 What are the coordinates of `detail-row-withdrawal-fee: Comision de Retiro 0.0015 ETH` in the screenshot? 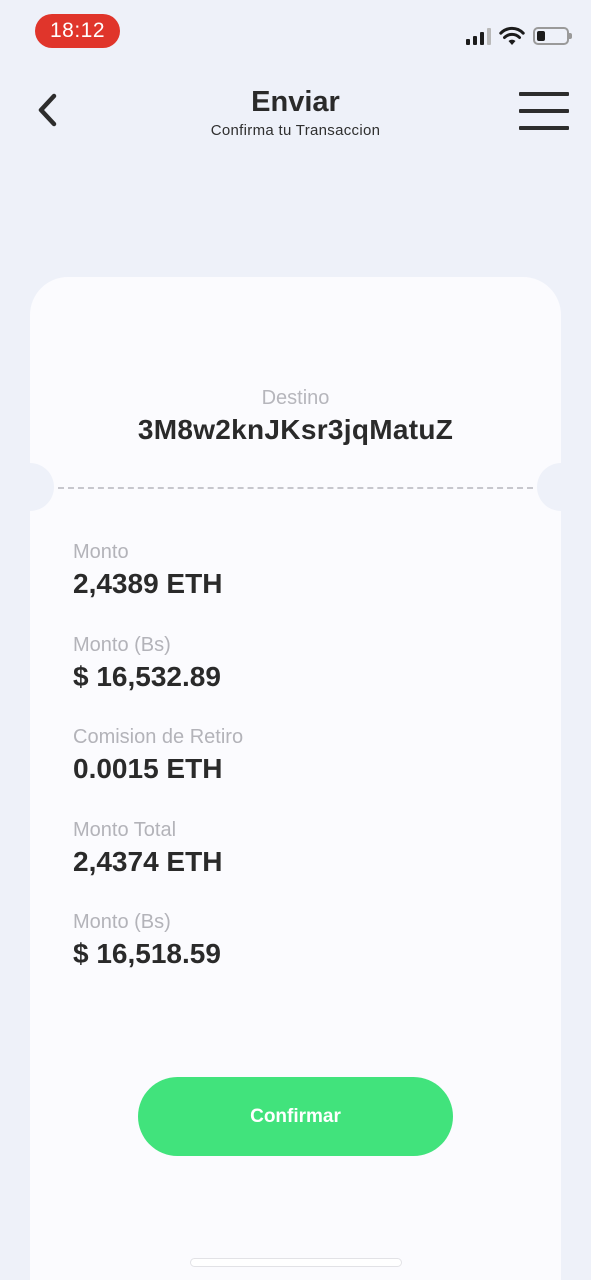 It's located at (158, 771).